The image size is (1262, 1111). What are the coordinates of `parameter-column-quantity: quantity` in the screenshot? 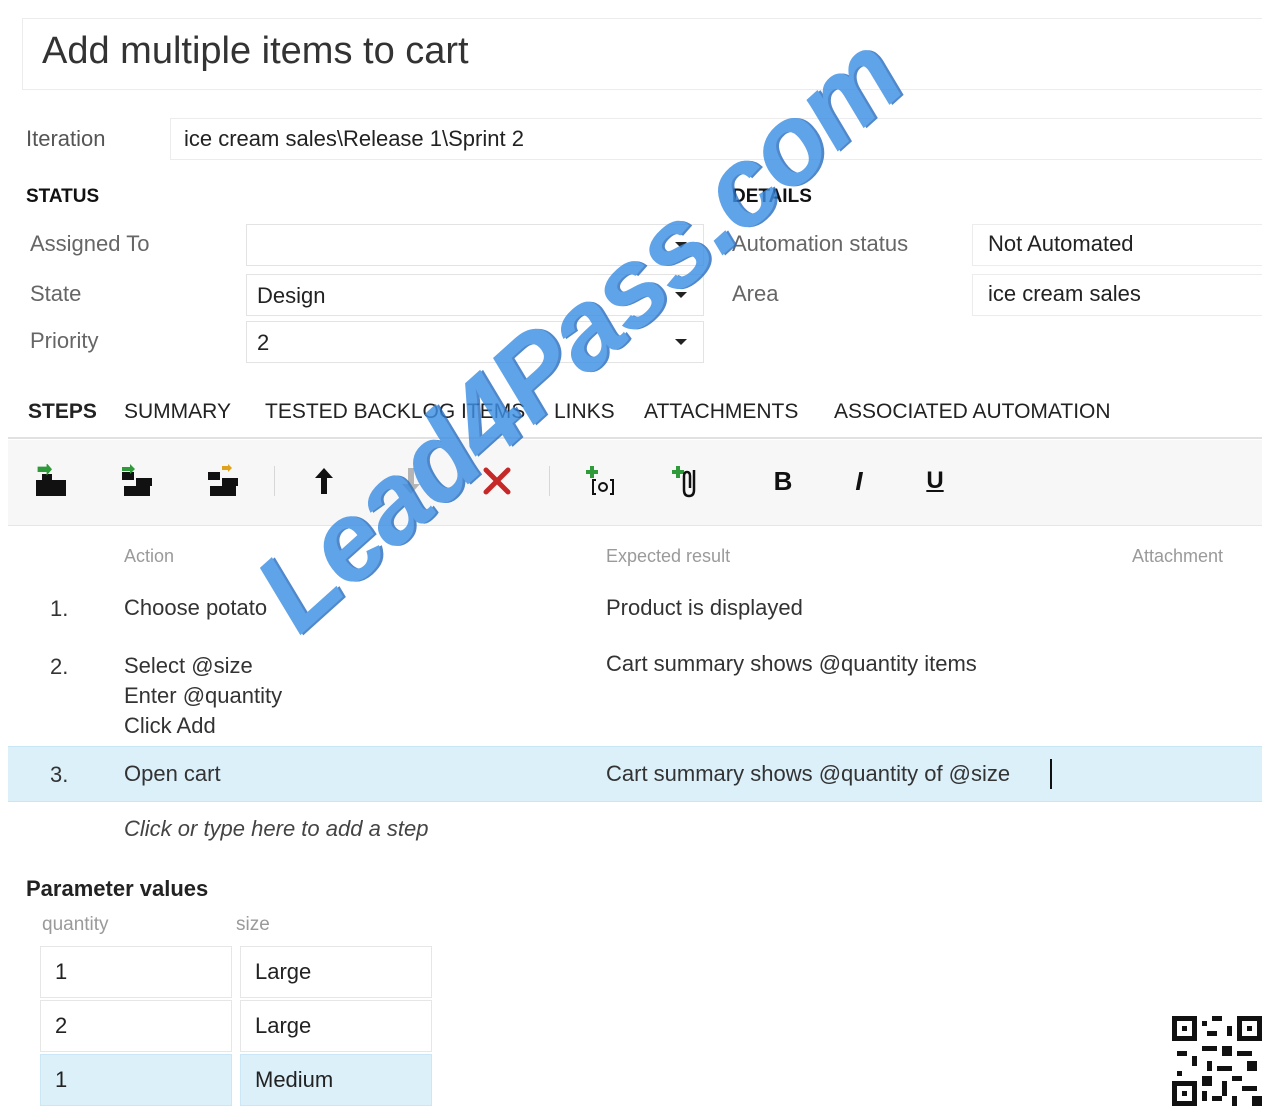 It's located at (75, 924).